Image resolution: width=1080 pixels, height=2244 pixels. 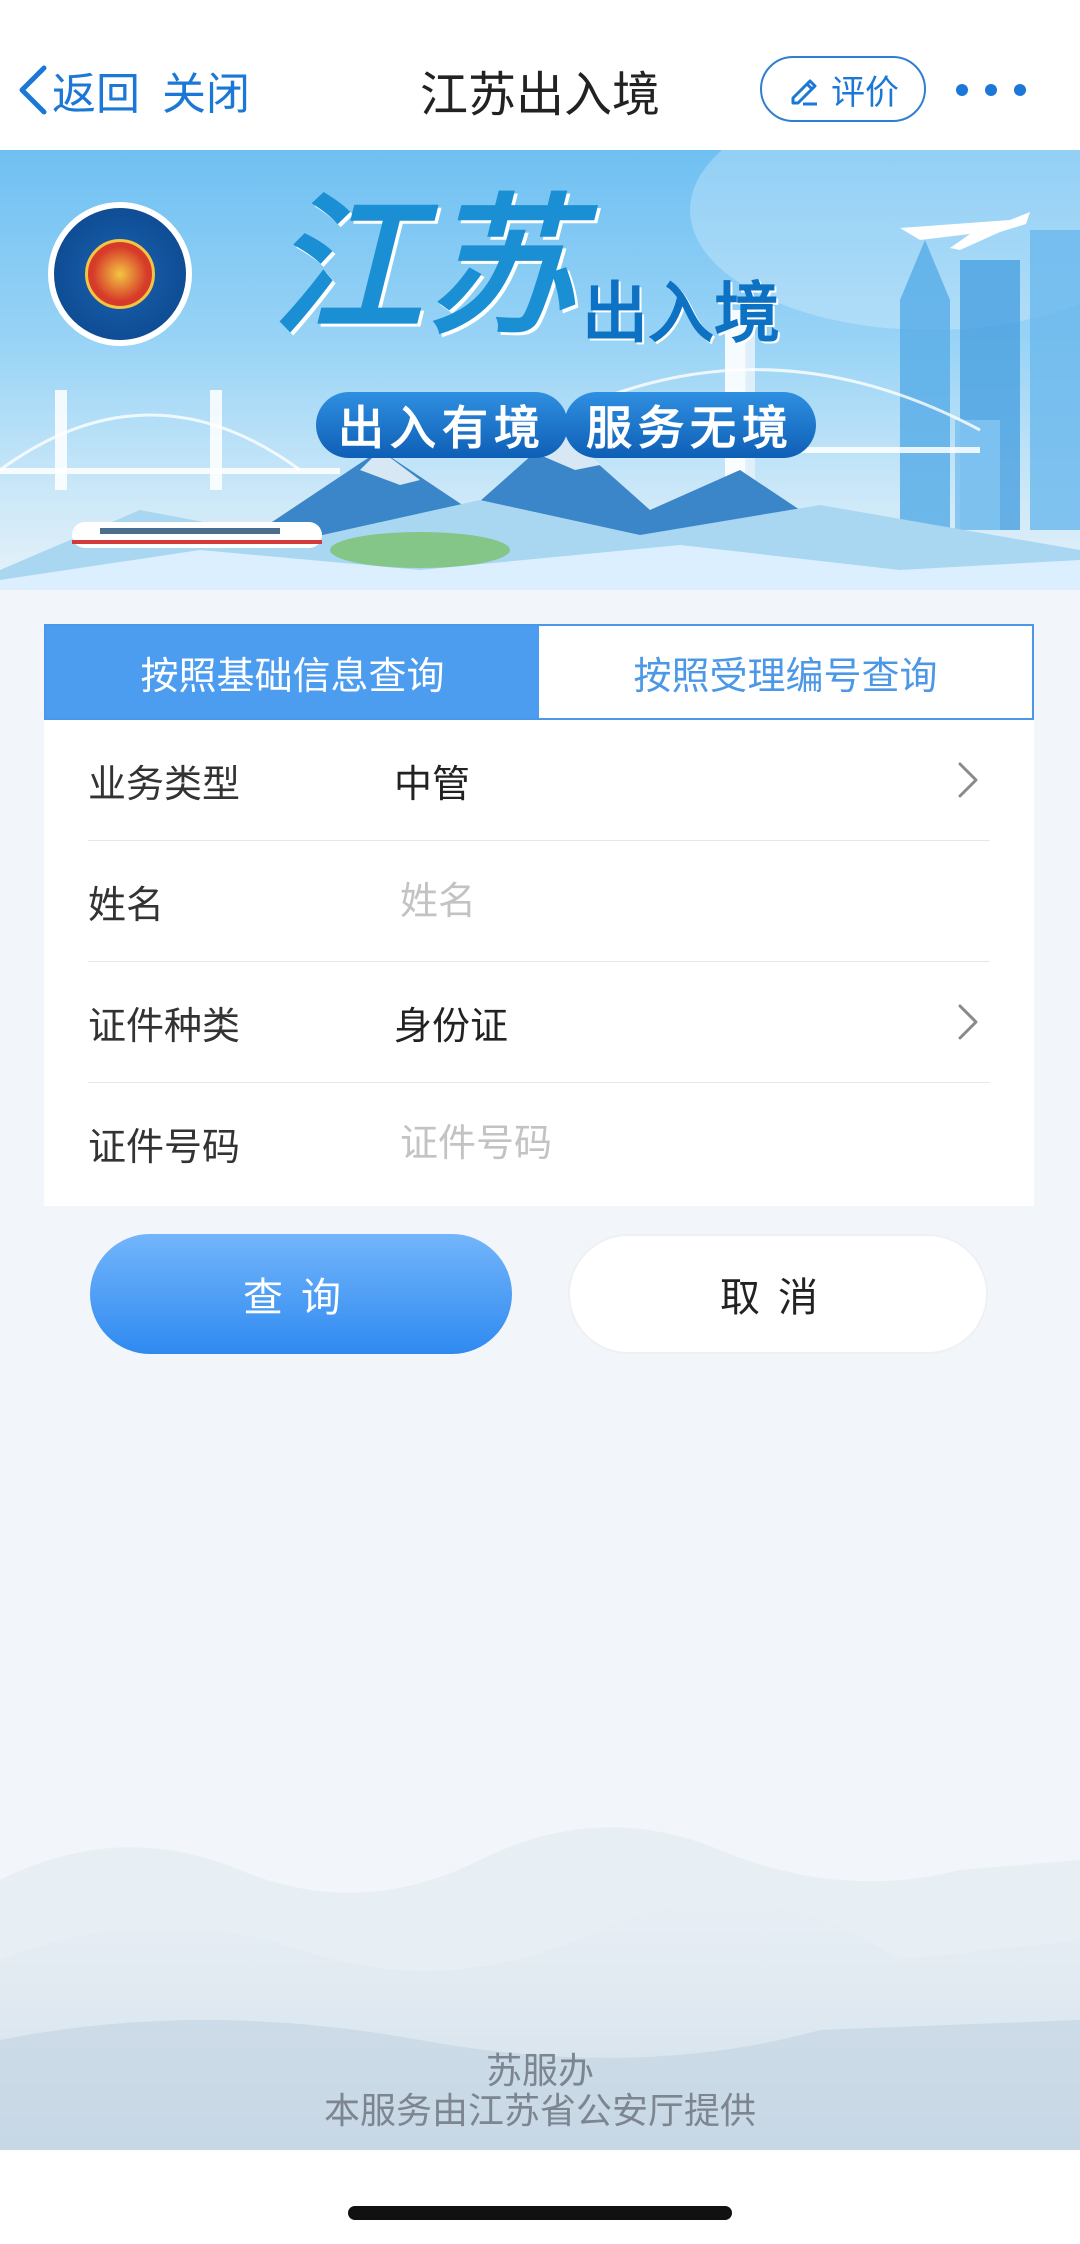 What do you see at coordinates (164, 1026) in the screenshot?
I see `id-type-label: 证件种类` at bounding box center [164, 1026].